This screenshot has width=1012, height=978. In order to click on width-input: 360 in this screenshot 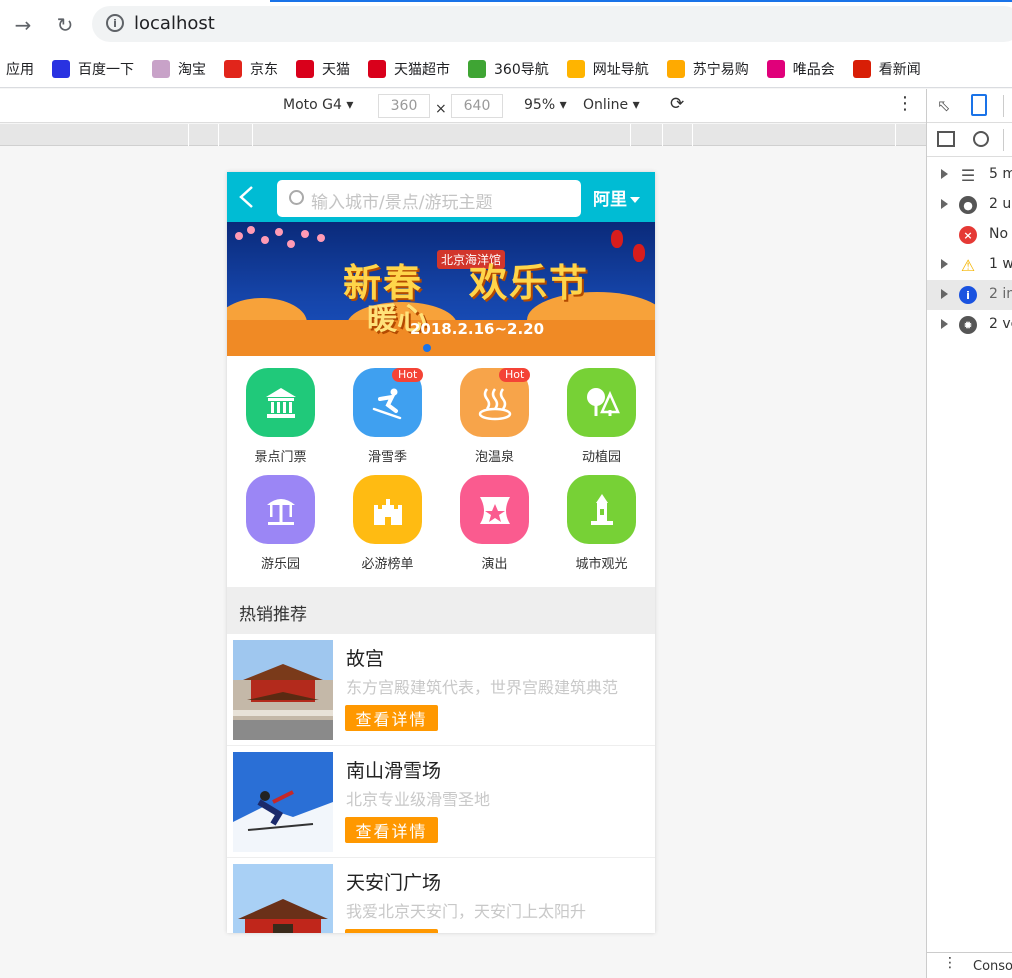, I will do `click(404, 106)`.